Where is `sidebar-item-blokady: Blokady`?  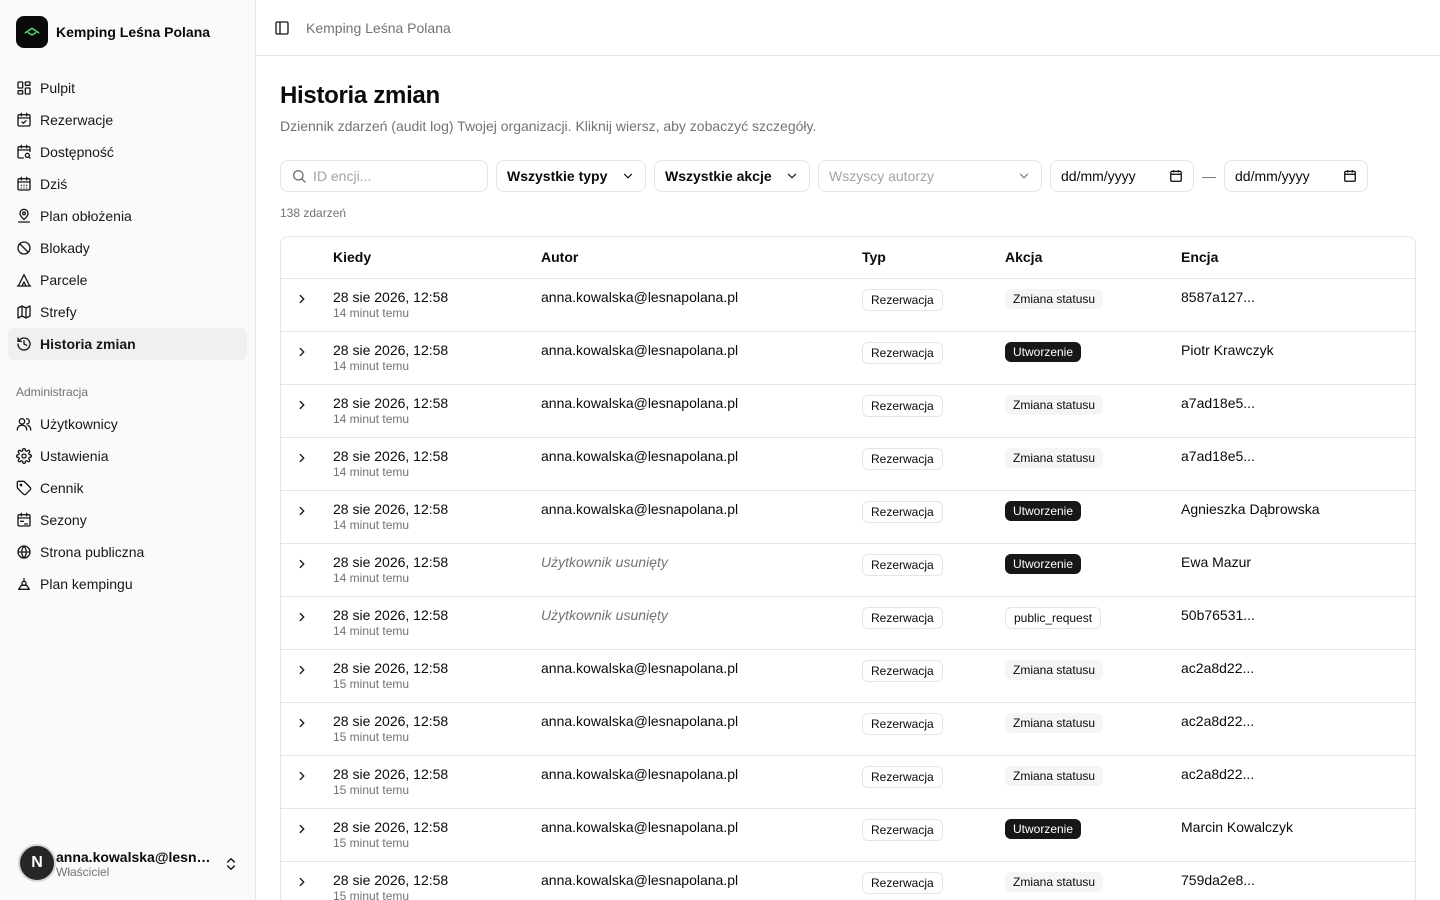
sidebar-item-blokady: Blokady is located at coordinates (127, 248).